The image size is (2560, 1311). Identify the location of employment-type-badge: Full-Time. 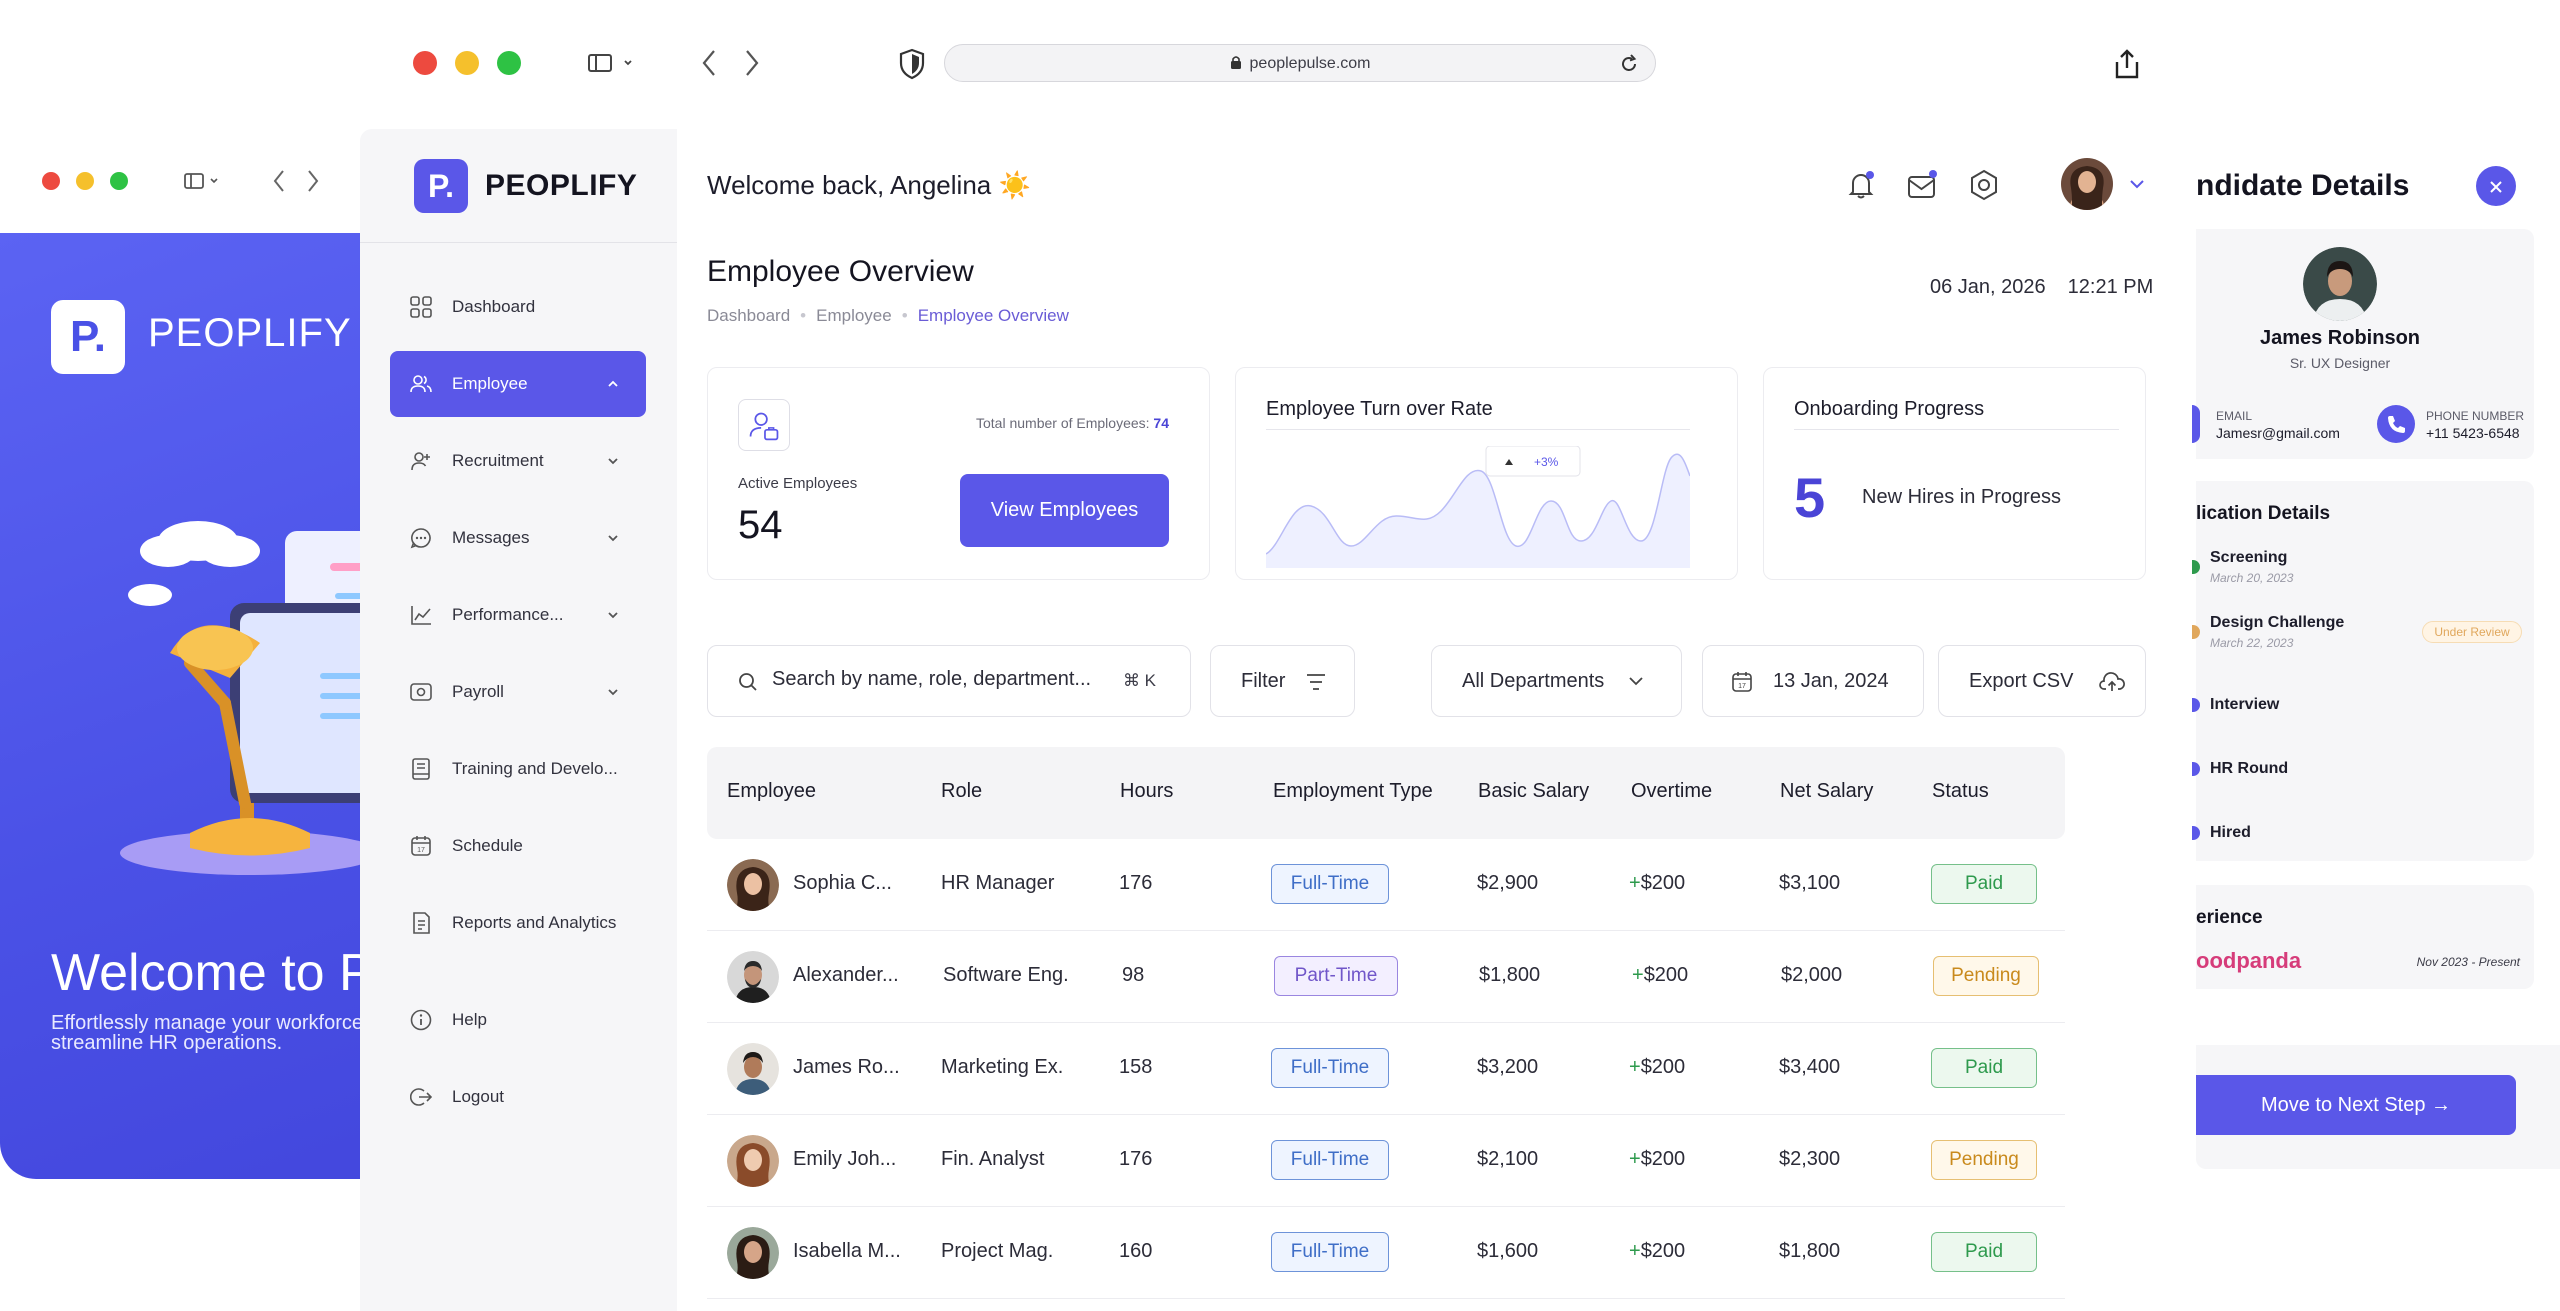
(1330, 884).